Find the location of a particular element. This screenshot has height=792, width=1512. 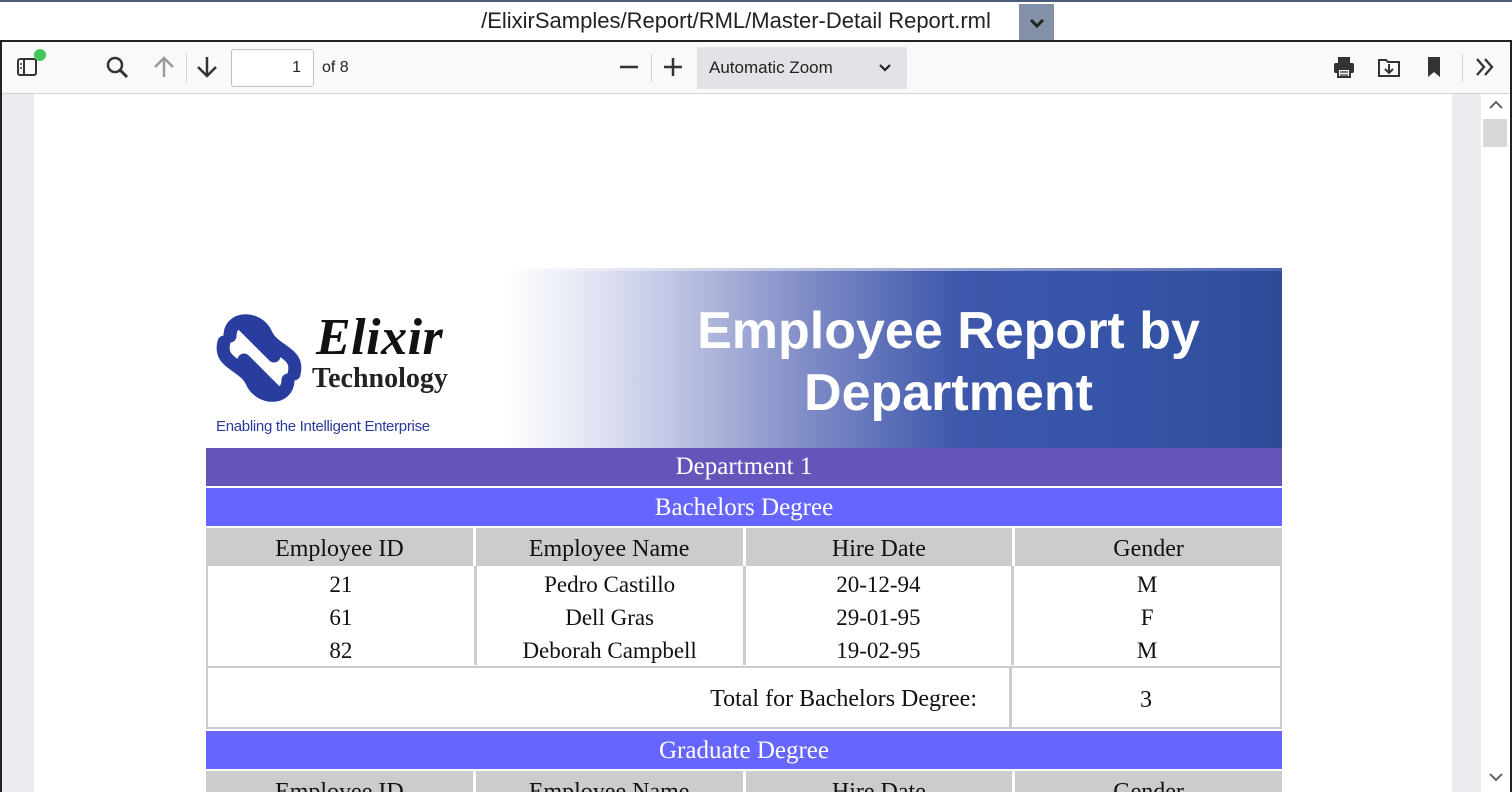

cell-employee-id: 82 is located at coordinates (342, 648).